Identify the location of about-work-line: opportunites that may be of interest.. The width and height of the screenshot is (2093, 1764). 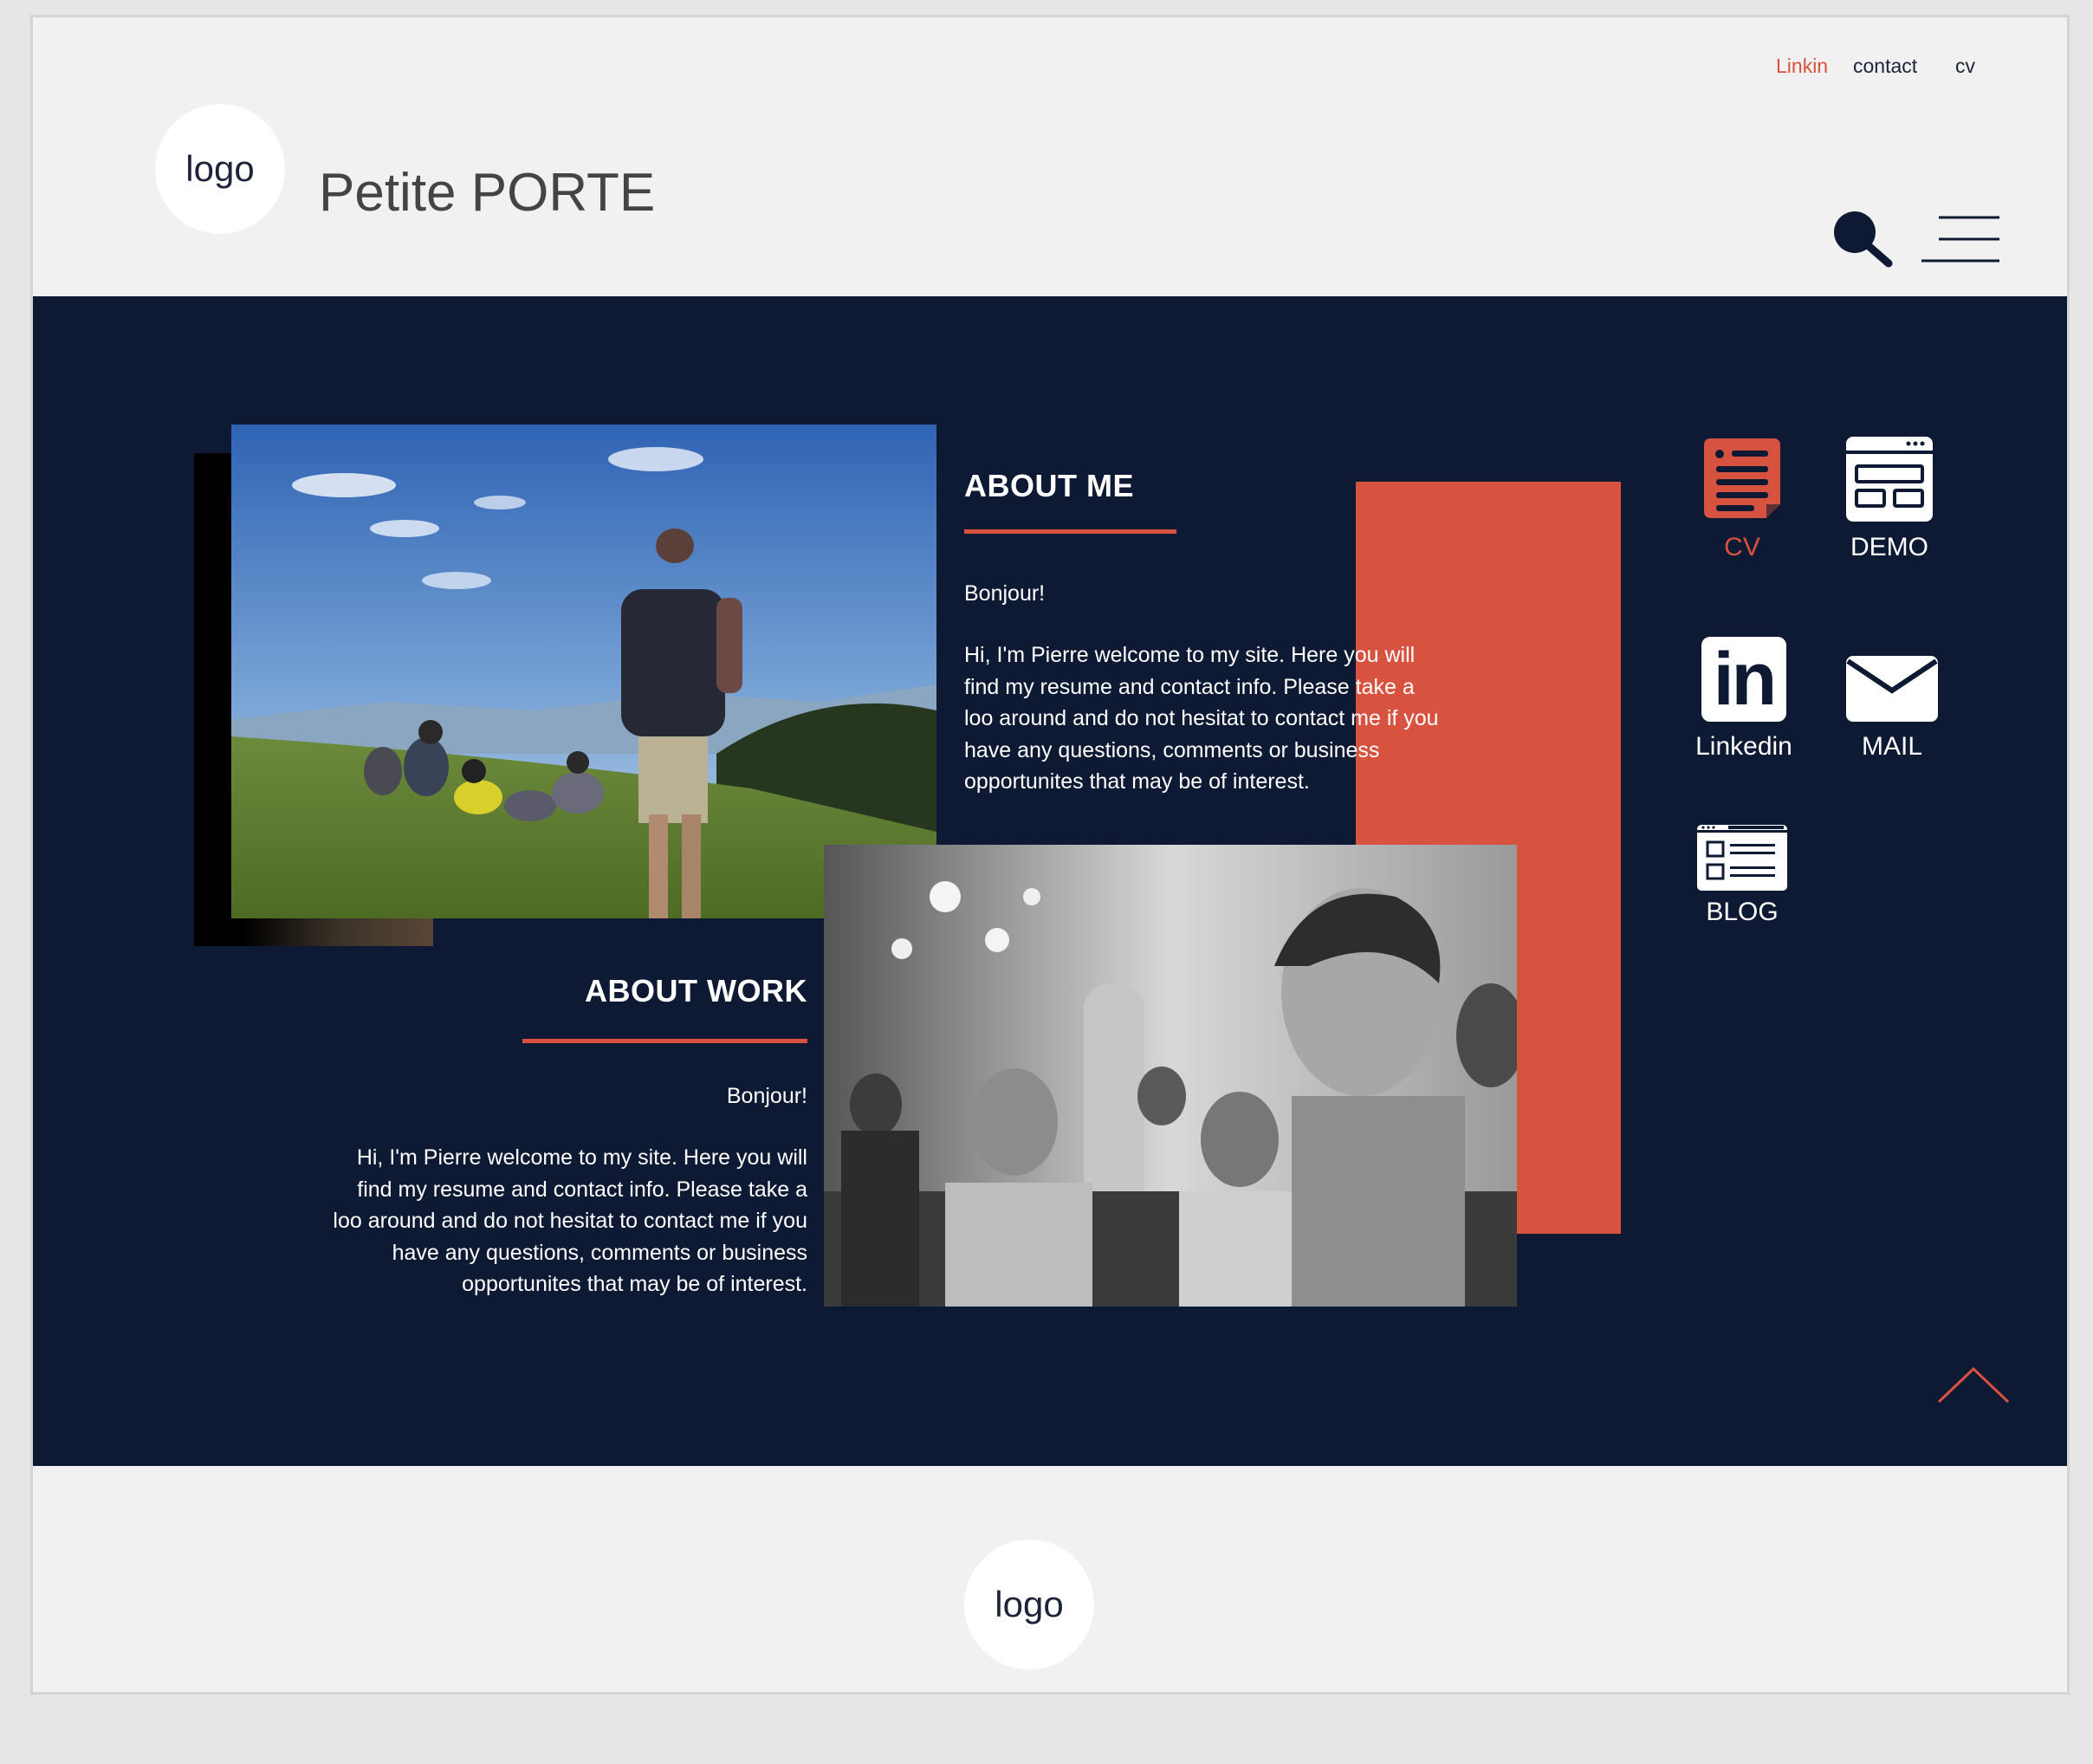
(634, 1284).